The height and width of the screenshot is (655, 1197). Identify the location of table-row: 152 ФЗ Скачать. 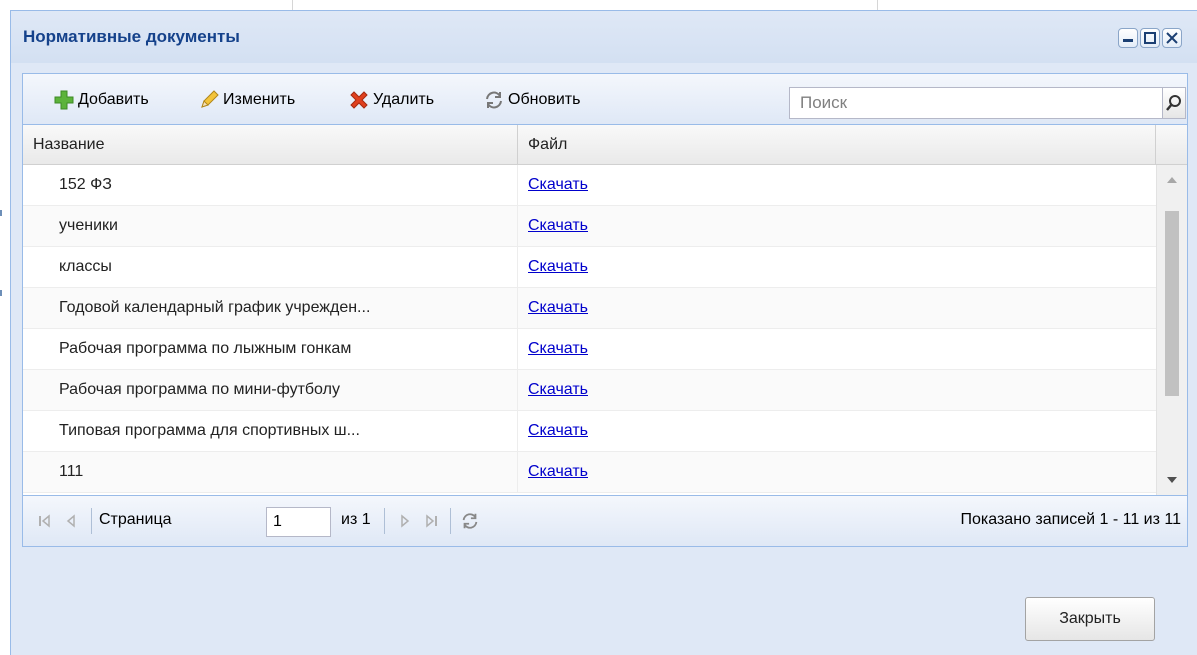
(589, 185).